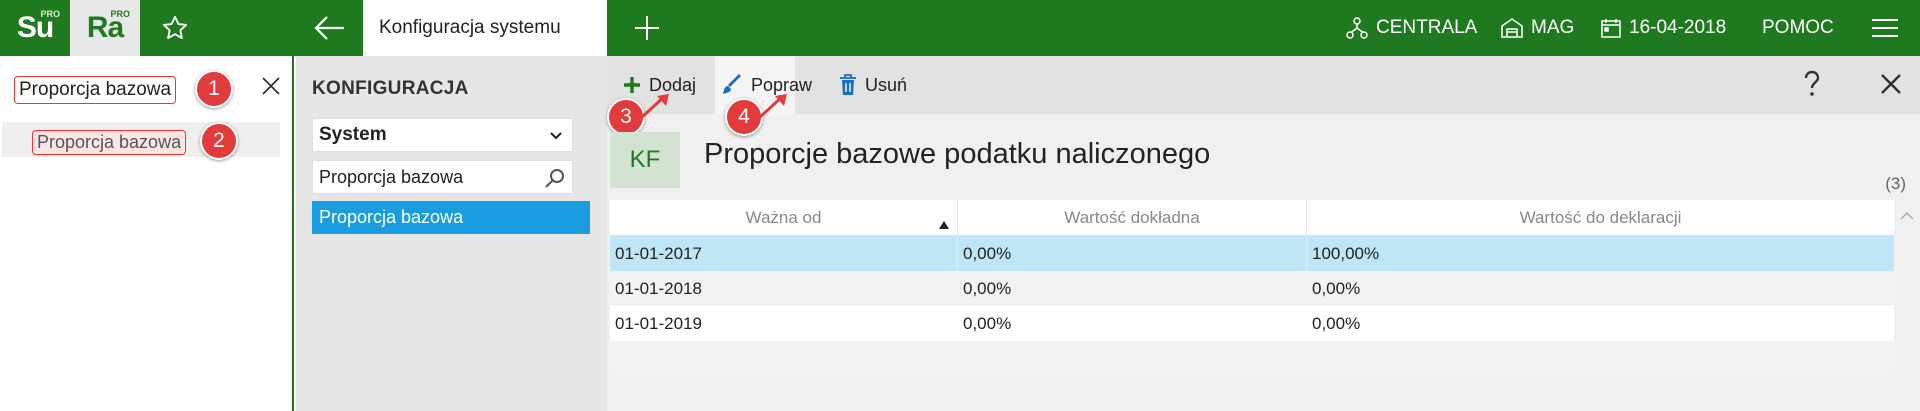 This screenshot has width=1920, height=411. Describe the element at coordinates (214, 89) in the screenshot. I see `callout-badge-1: 1` at that location.